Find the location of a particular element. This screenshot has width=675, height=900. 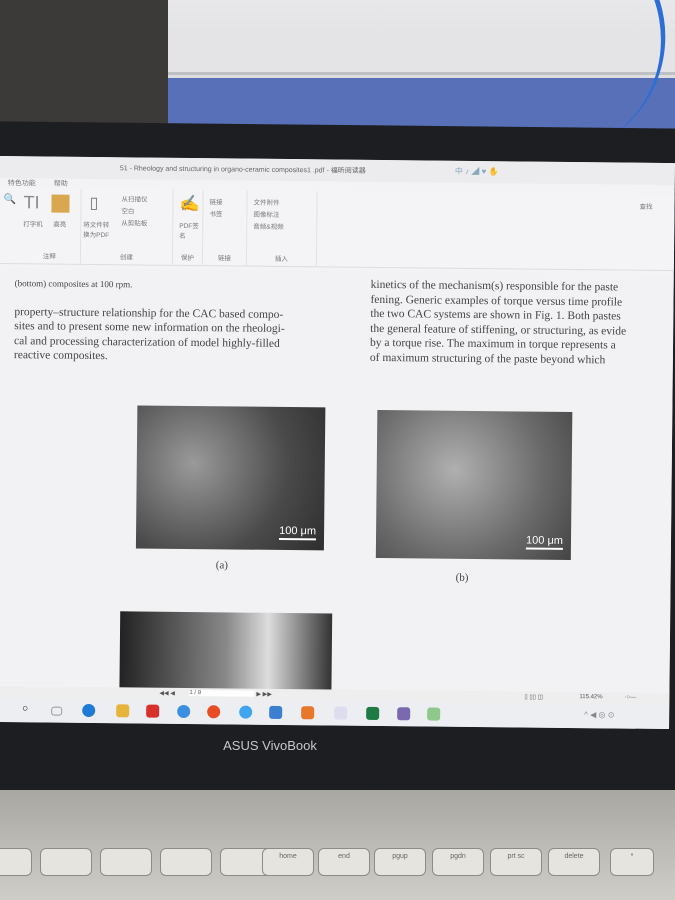

asterisk-key: * is located at coordinates (632, 862).